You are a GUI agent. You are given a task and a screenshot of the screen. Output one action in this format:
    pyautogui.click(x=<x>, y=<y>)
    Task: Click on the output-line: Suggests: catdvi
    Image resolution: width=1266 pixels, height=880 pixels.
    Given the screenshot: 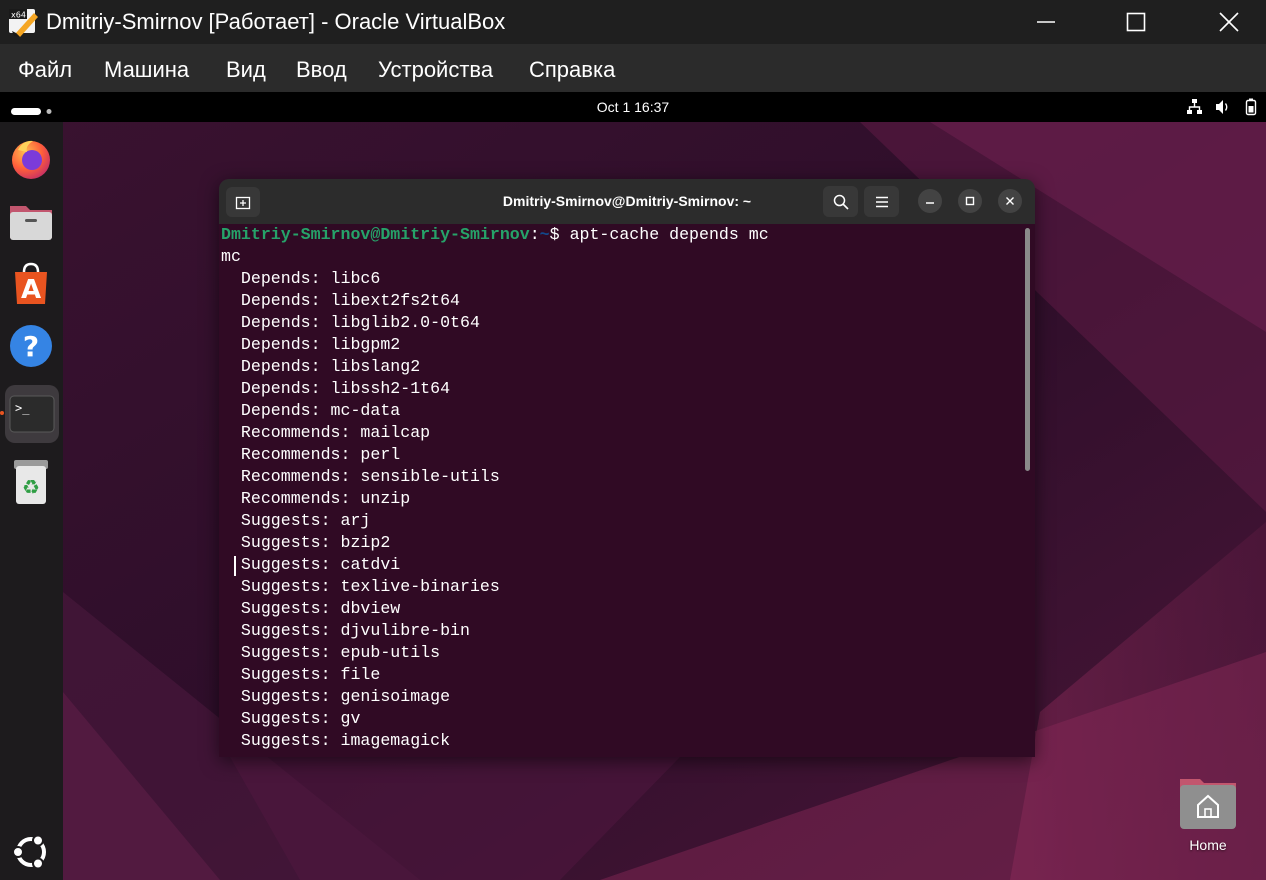 What is the action you would take?
    pyautogui.click(x=311, y=564)
    